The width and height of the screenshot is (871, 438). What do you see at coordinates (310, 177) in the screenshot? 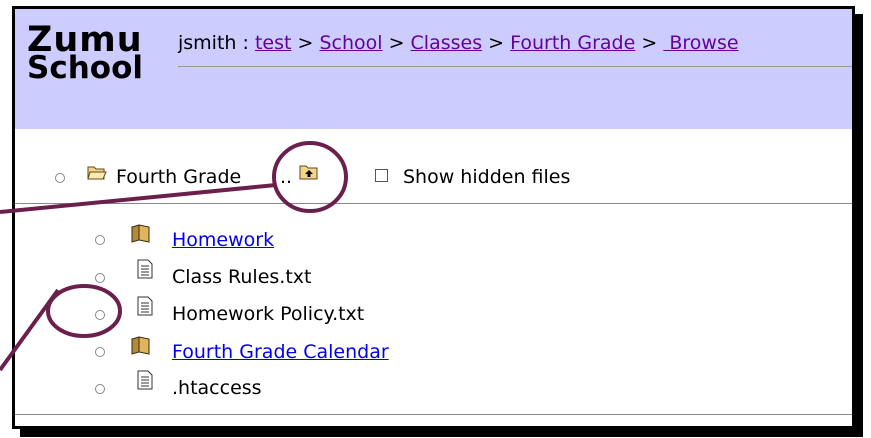
I see `callout-circle-up-folder` at bounding box center [310, 177].